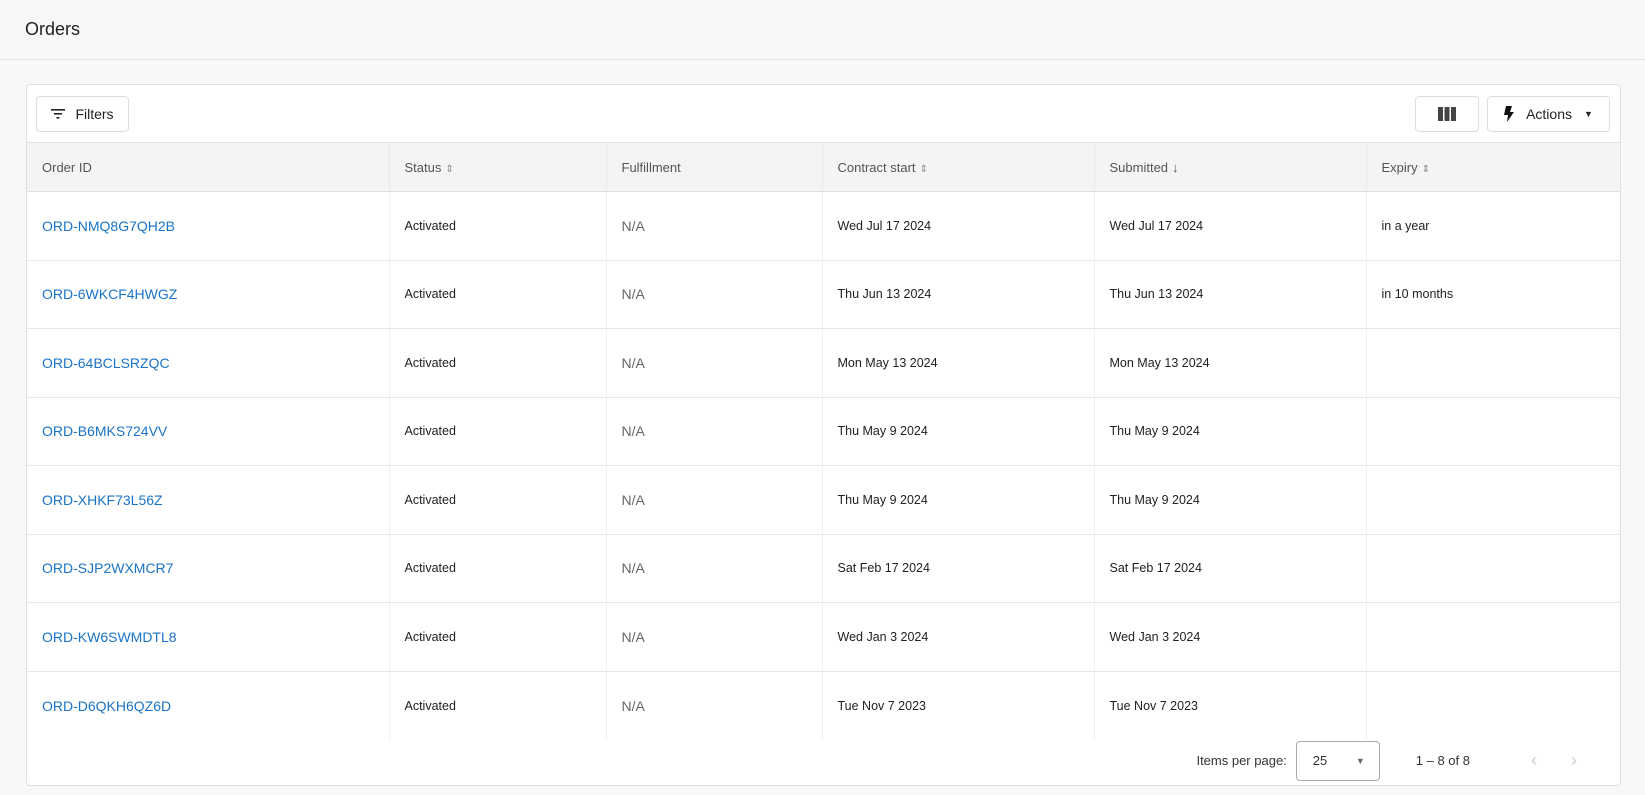 The width and height of the screenshot is (1645, 795). What do you see at coordinates (53, 29) in the screenshot?
I see `page-title: Orders` at bounding box center [53, 29].